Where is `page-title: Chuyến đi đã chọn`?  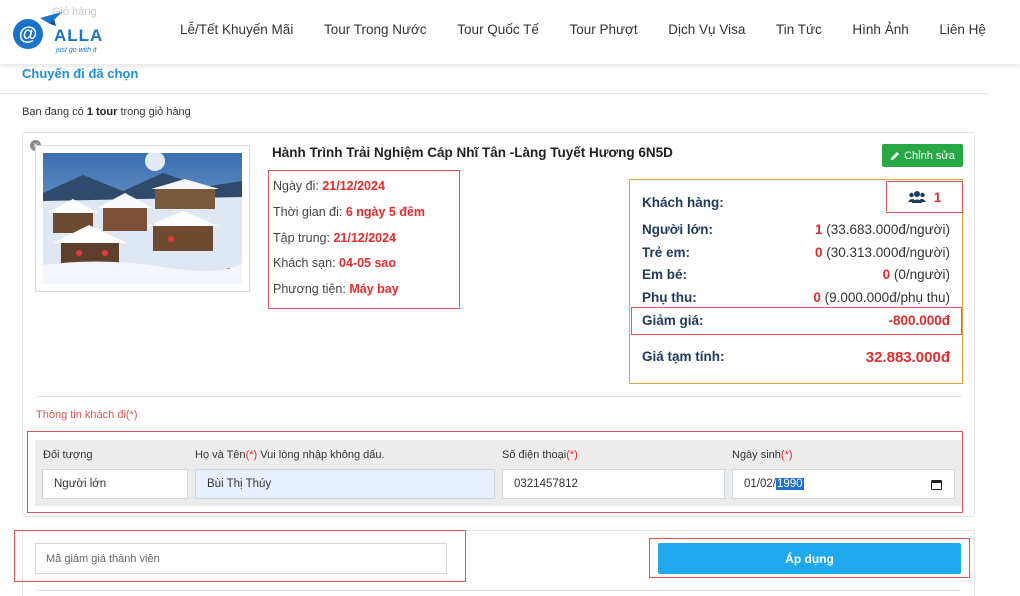
page-title: Chuyến đi đã chọn is located at coordinates (80, 73).